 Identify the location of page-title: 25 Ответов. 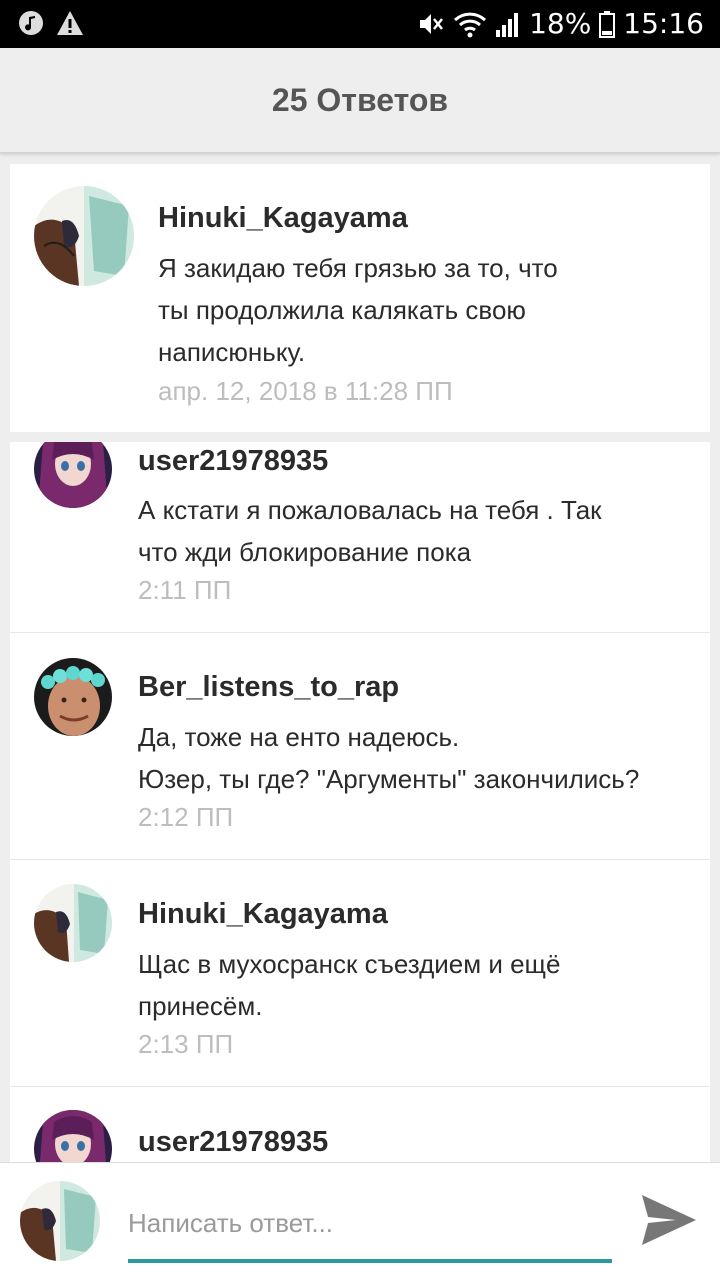
(360, 99).